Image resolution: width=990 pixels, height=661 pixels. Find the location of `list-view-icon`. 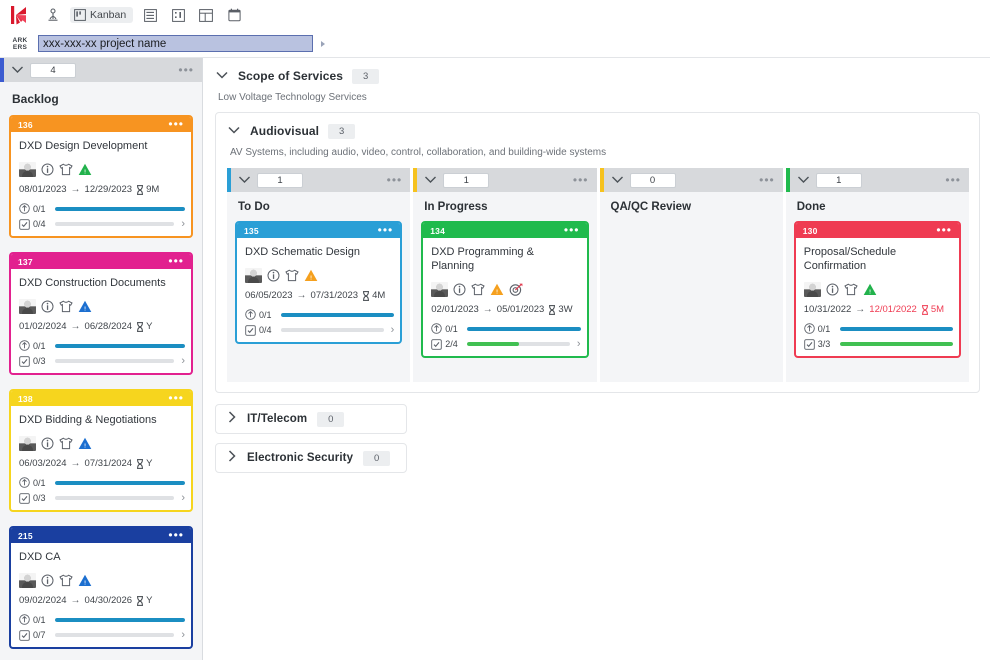

list-view-icon is located at coordinates (150, 15).